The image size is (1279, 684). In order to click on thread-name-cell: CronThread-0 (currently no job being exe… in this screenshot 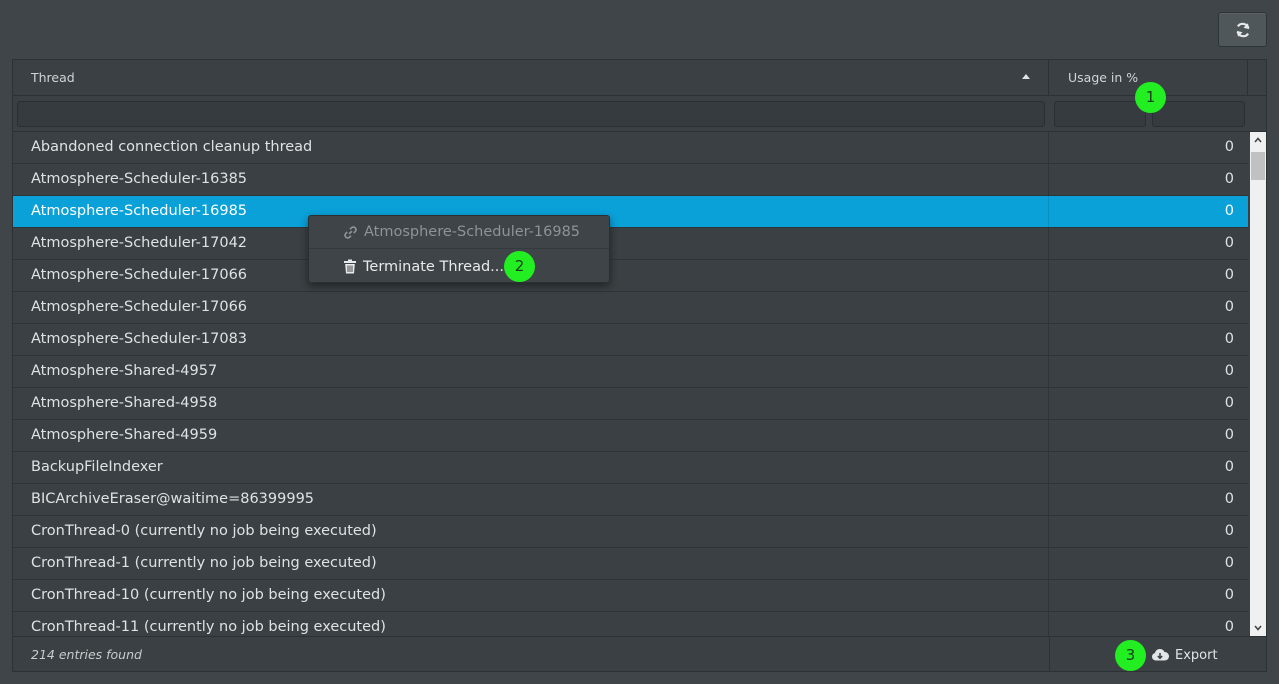, I will do `click(531, 531)`.